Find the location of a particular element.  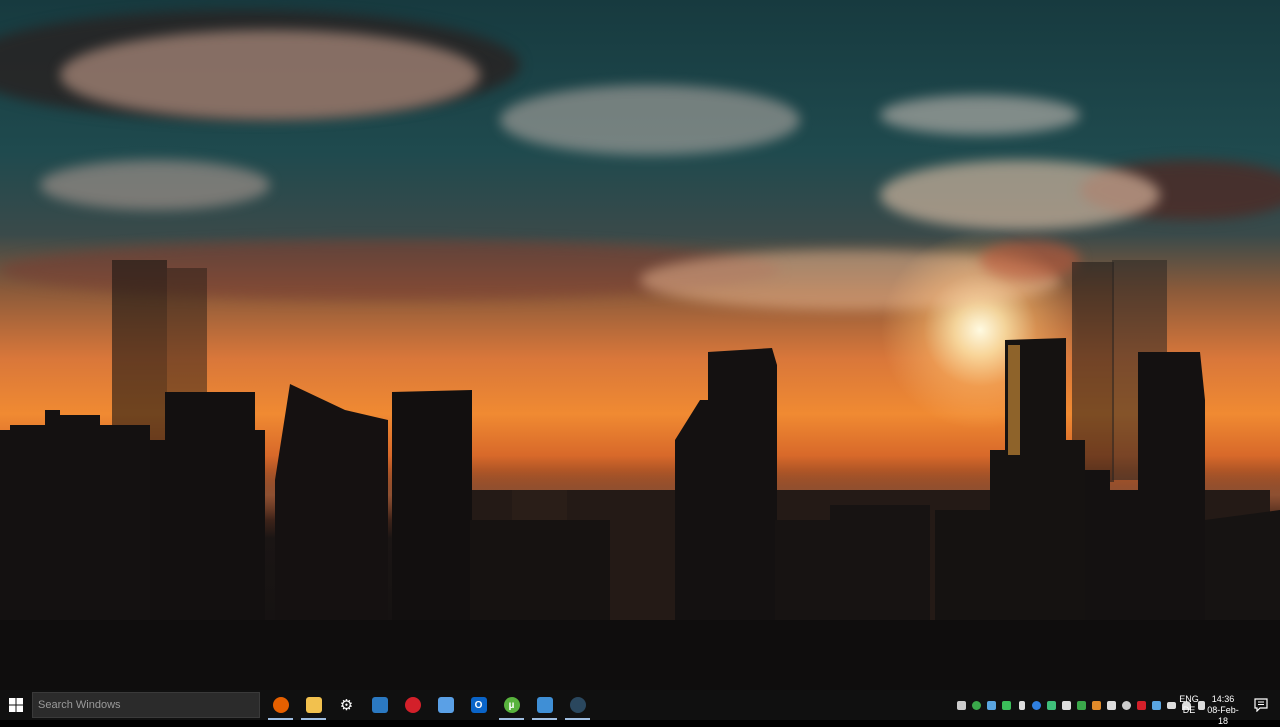

taskbar-app-chat is located at coordinates (445, 705).